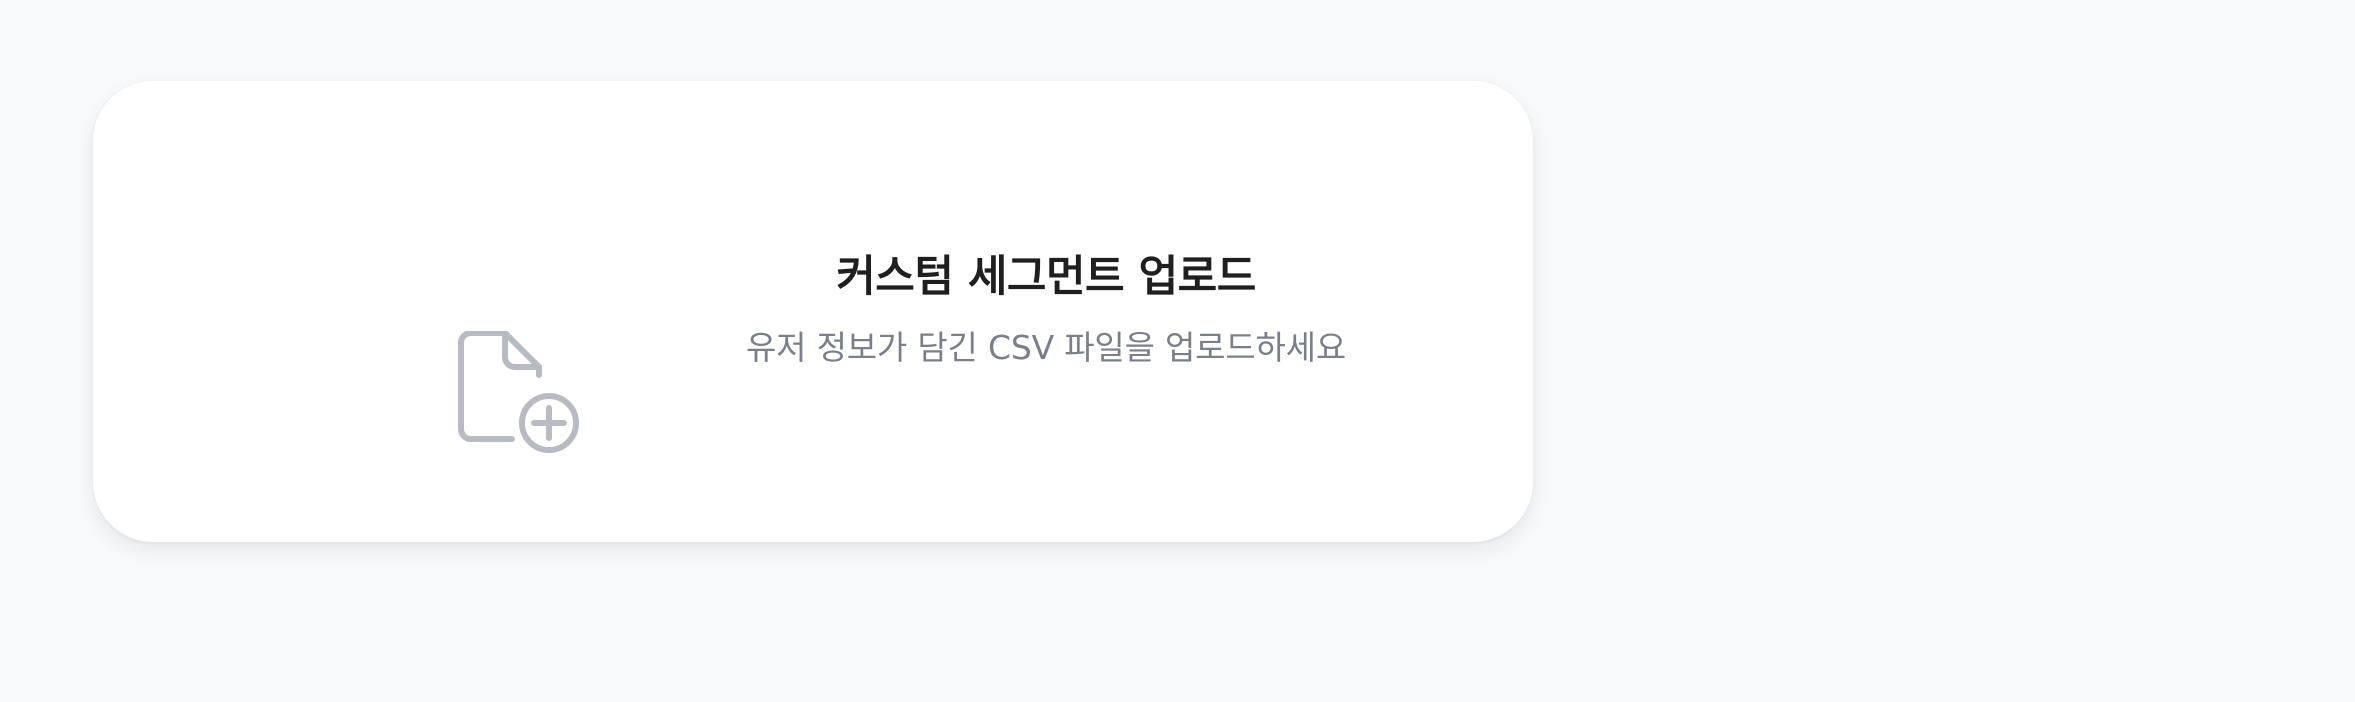  What do you see at coordinates (1046, 277) in the screenshot?
I see `upload-title: 커스텀 세그먼트 업로드` at bounding box center [1046, 277].